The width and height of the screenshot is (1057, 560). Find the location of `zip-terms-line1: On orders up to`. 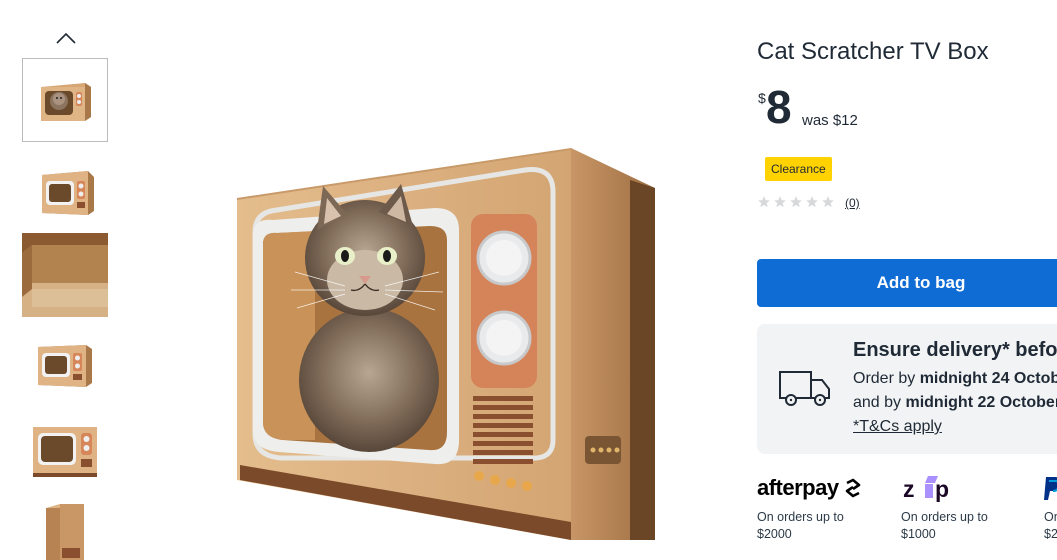

zip-terms-line1: On orders up to is located at coordinates (944, 517).